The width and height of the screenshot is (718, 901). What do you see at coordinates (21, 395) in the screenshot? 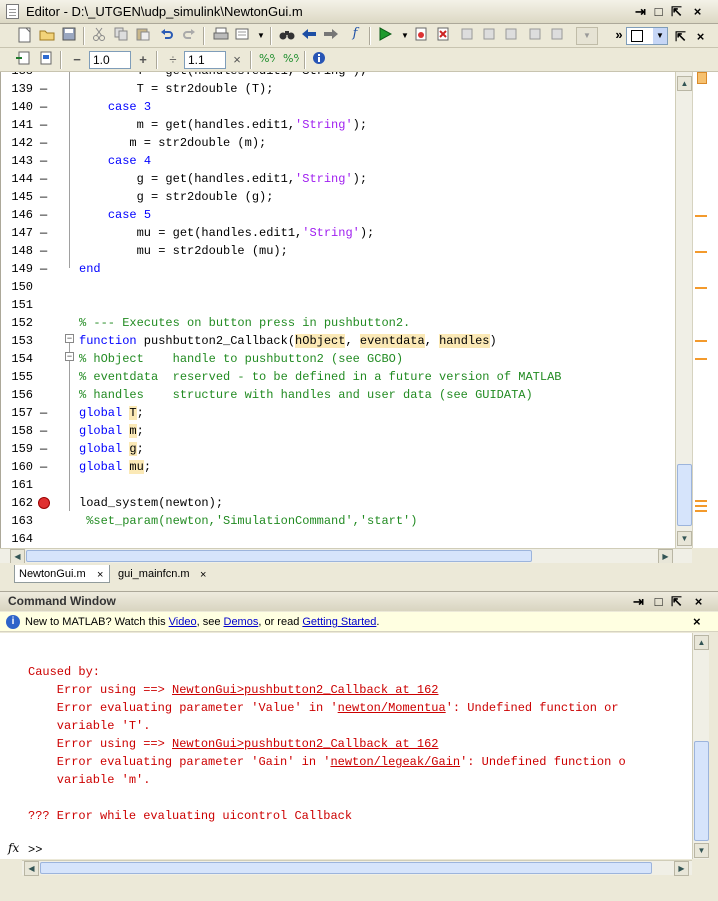
I see `line-number: 156` at bounding box center [21, 395].